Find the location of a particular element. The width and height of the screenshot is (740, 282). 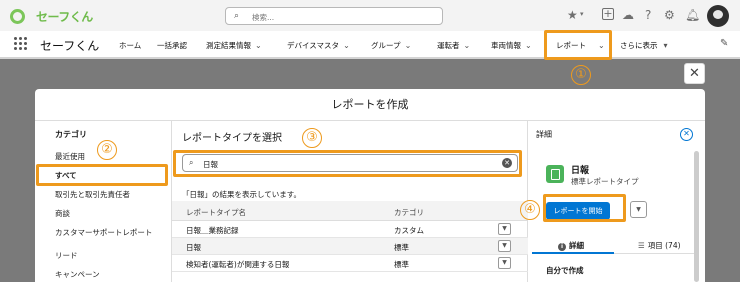

category-customer-support: カスタマーサポートレポート is located at coordinates (103, 232).